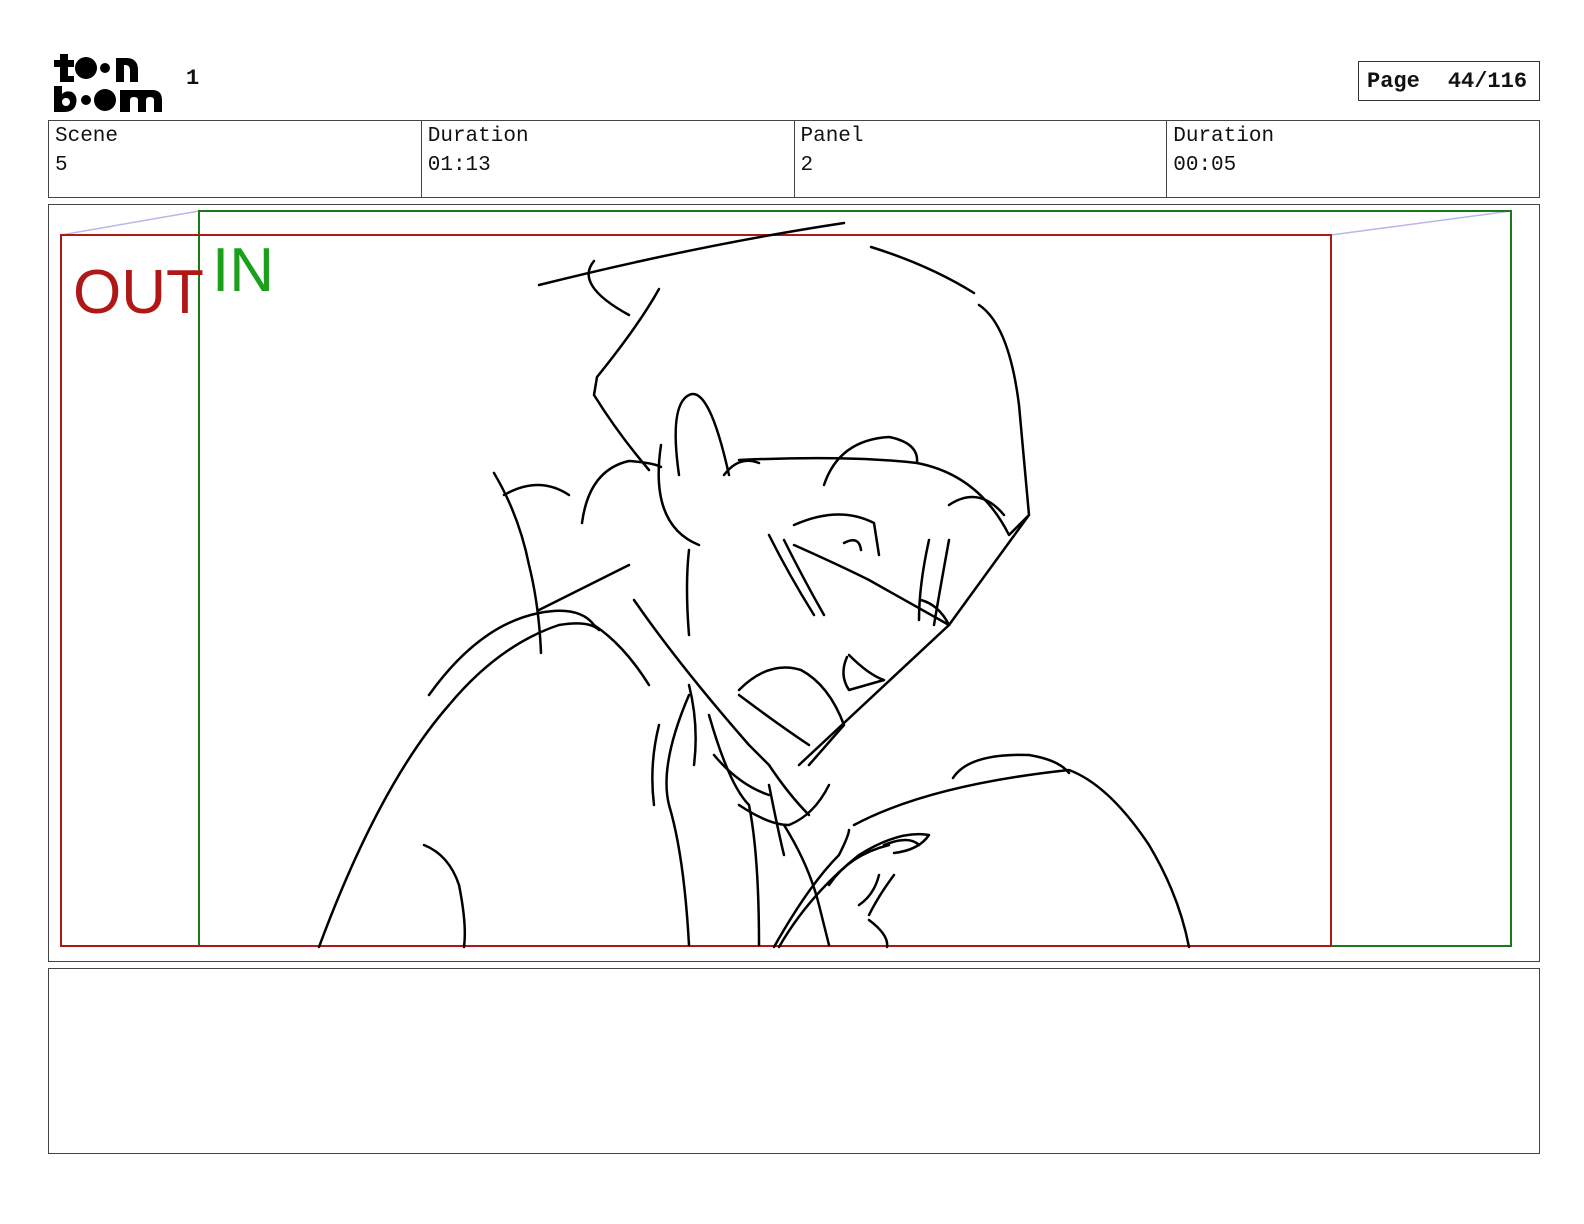 Image resolution: width=1584 pixels, height=1224 pixels. What do you see at coordinates (1393, 81) in the screenshot?
I see `page-label: Page` at bounding box center [1393, 81].